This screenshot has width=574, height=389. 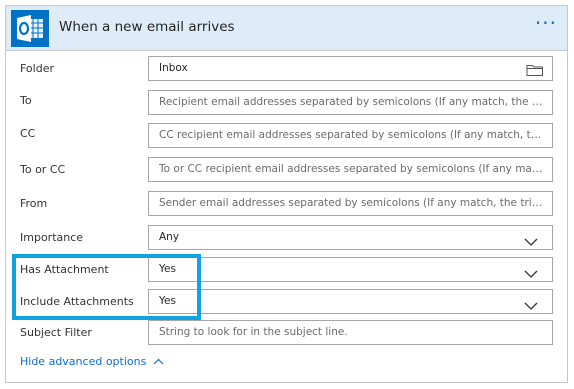 I want to click on subject-filter-field: String to look for in the subject line., so click(x=350, y=332).